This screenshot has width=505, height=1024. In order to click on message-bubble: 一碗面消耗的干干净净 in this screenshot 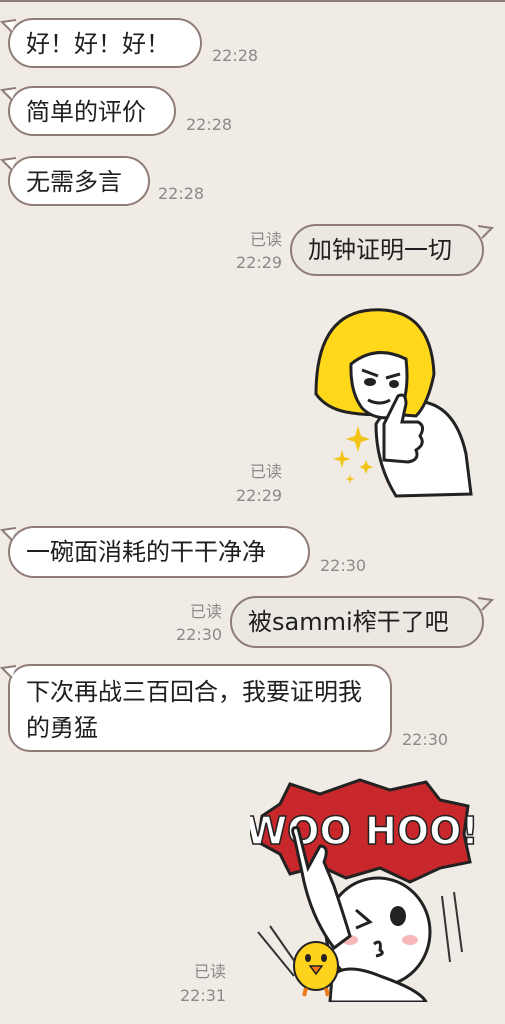, I will do `click(159, 552)`.